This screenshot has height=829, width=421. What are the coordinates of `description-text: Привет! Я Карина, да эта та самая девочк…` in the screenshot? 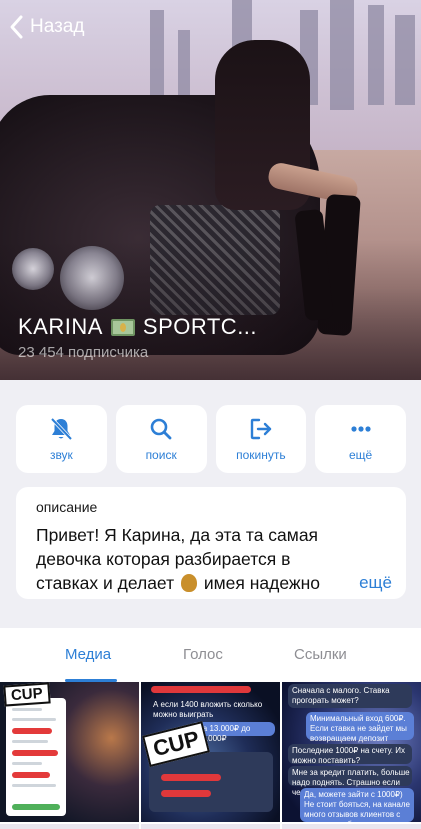 It's located at (214, 560).